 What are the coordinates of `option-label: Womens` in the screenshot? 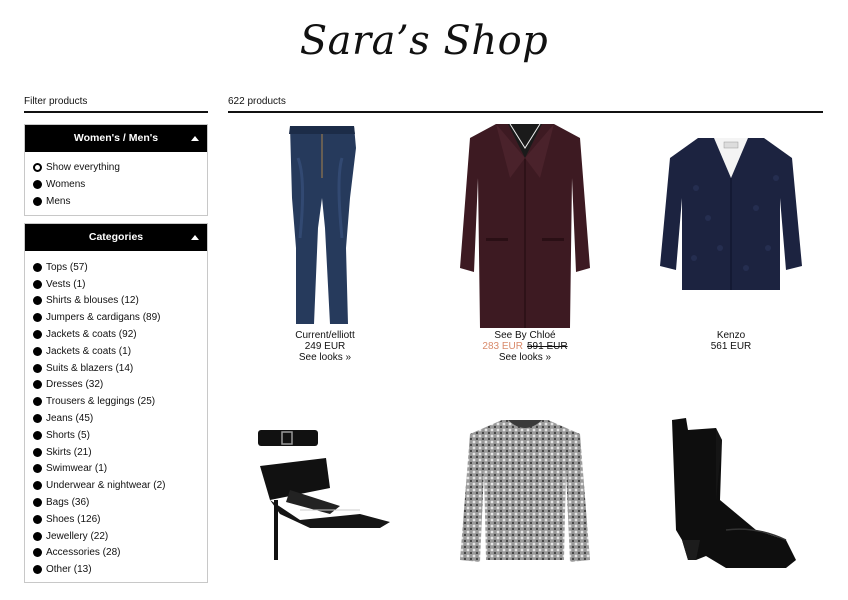 It's located at (66, 184).